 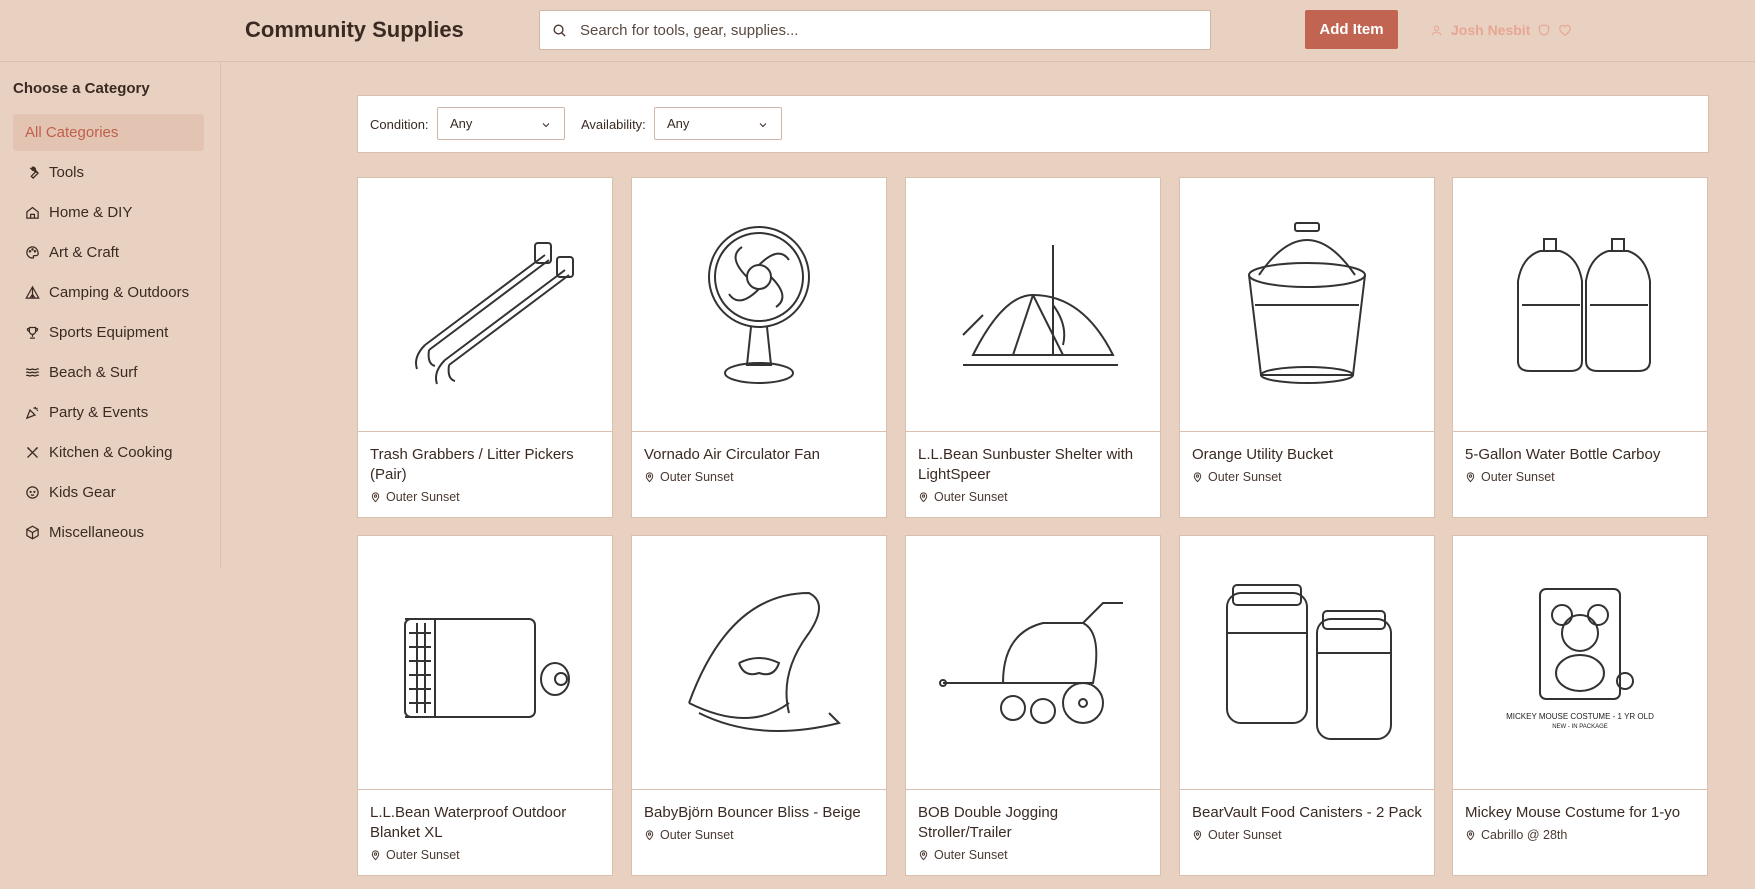 I want to click on sidebar-item-art-craft: Art & Craft, so click(x=108, y=252).